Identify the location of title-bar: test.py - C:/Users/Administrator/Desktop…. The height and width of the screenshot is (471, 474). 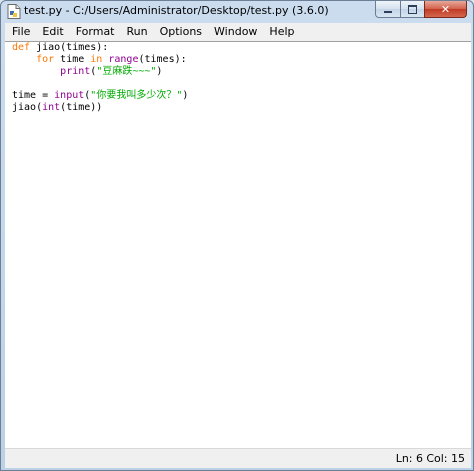
(237, 11).